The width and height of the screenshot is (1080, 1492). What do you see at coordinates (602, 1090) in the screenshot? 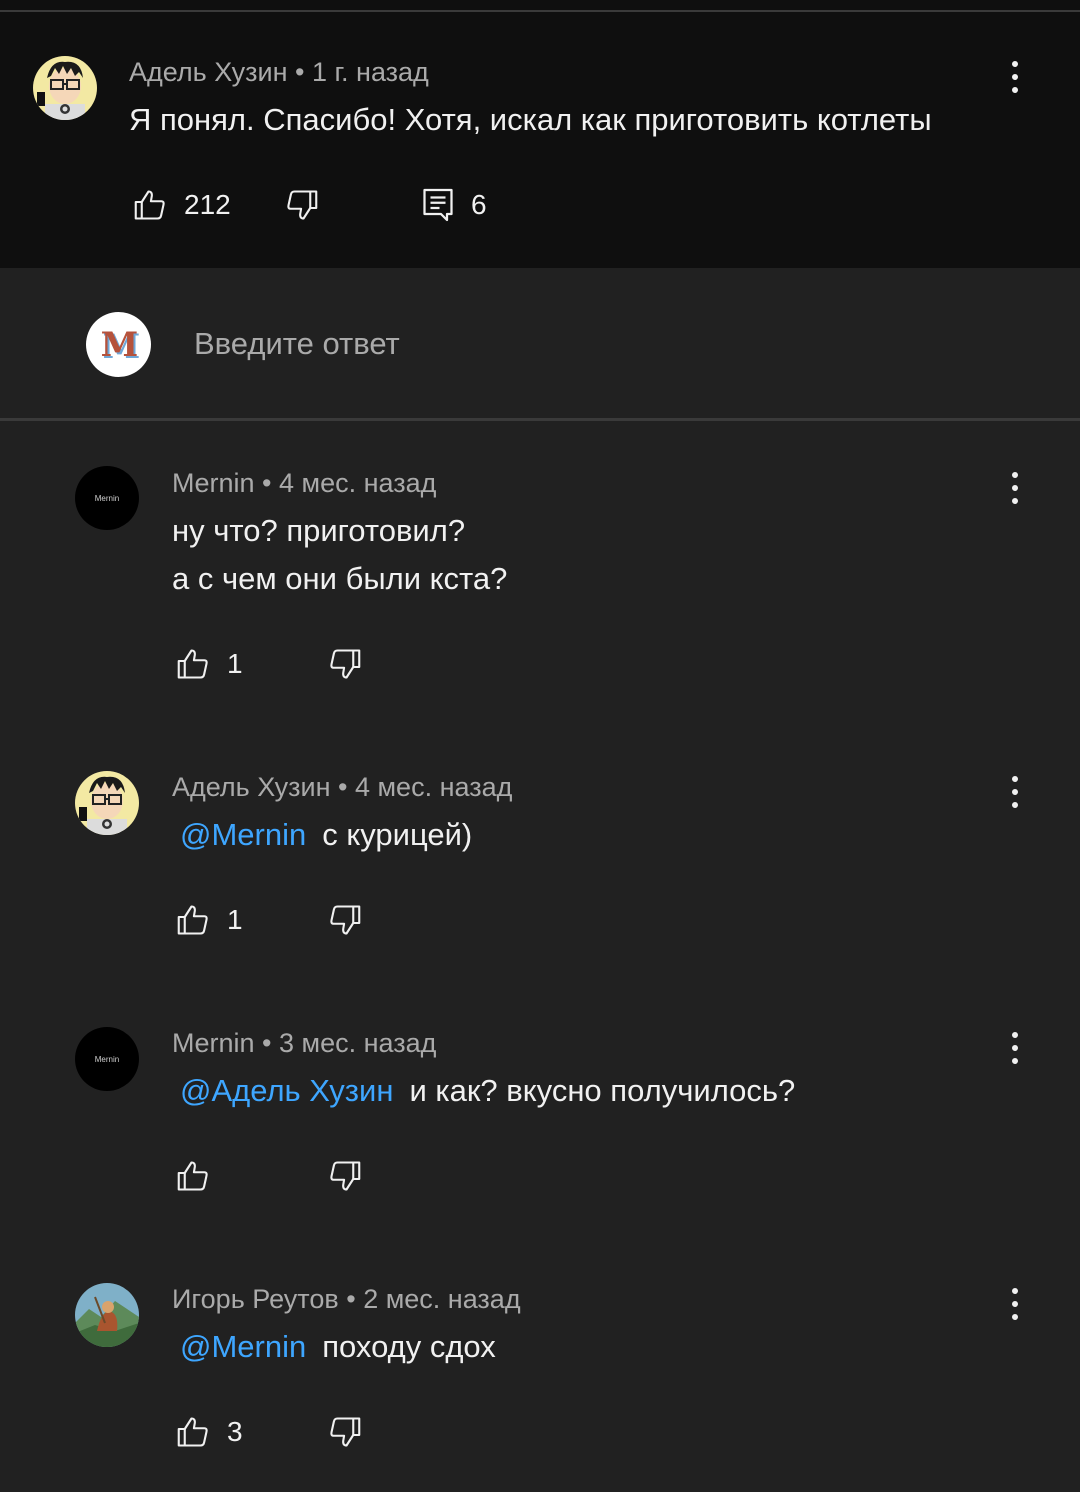
I see `comment-body: и как? вкусно получилось?` at bounding box center [602, 1090].